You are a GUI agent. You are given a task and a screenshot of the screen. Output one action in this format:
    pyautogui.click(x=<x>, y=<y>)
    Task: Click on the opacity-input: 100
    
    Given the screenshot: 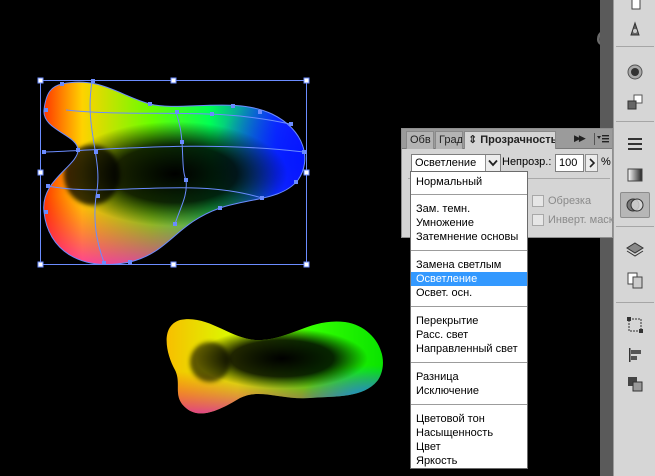 What is the action you would take?
    pyautogui.click(x=569, y=163)
    